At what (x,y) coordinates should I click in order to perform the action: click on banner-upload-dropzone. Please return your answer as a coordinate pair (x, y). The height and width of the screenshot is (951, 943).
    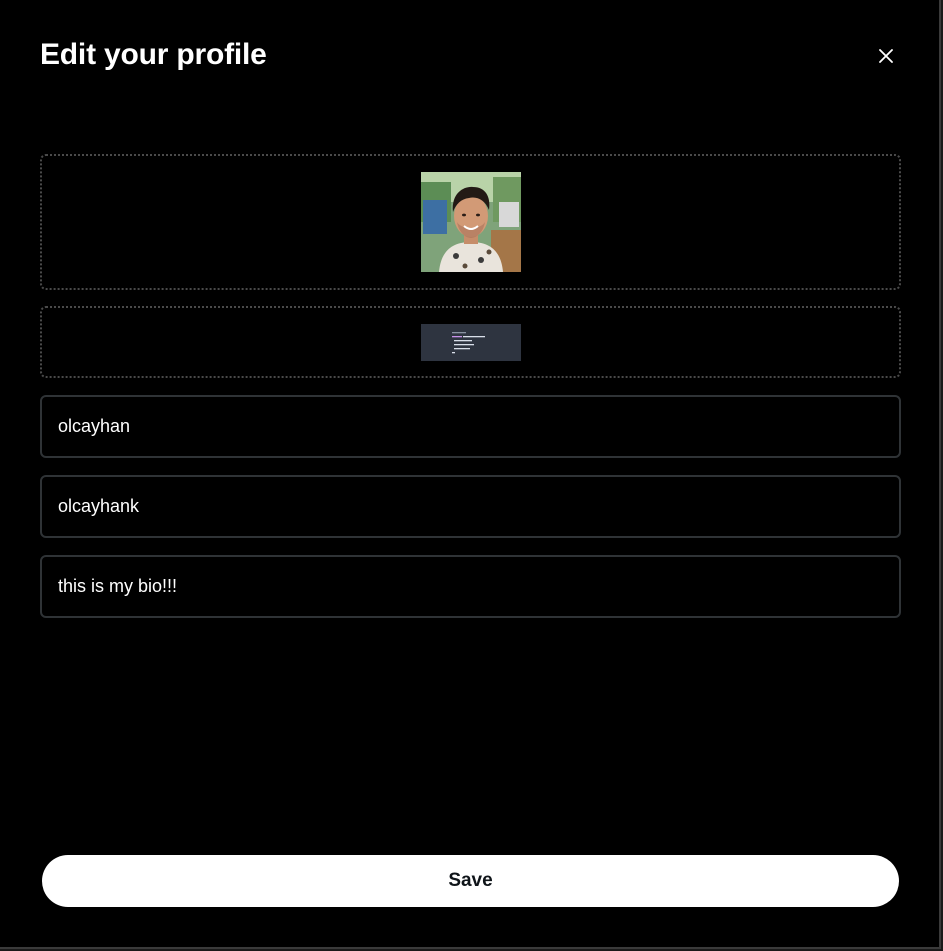
    Looking at the image, I should click on (470, 342).